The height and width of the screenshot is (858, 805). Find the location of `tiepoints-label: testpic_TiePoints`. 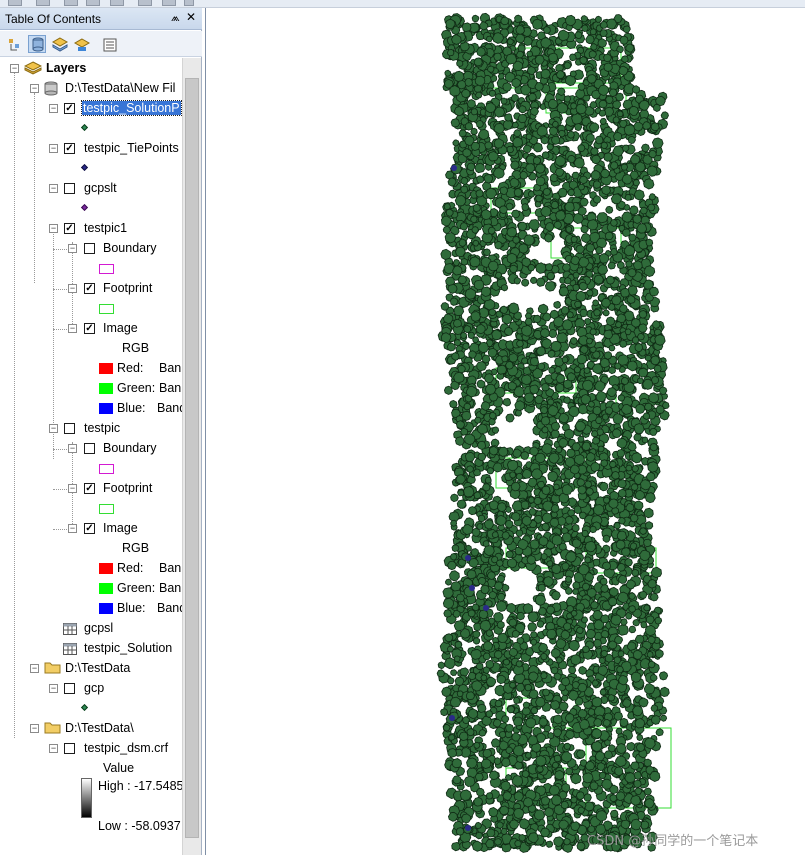

tiepoints-label: testpic_TiePoints is located at coordinates (131, 148).